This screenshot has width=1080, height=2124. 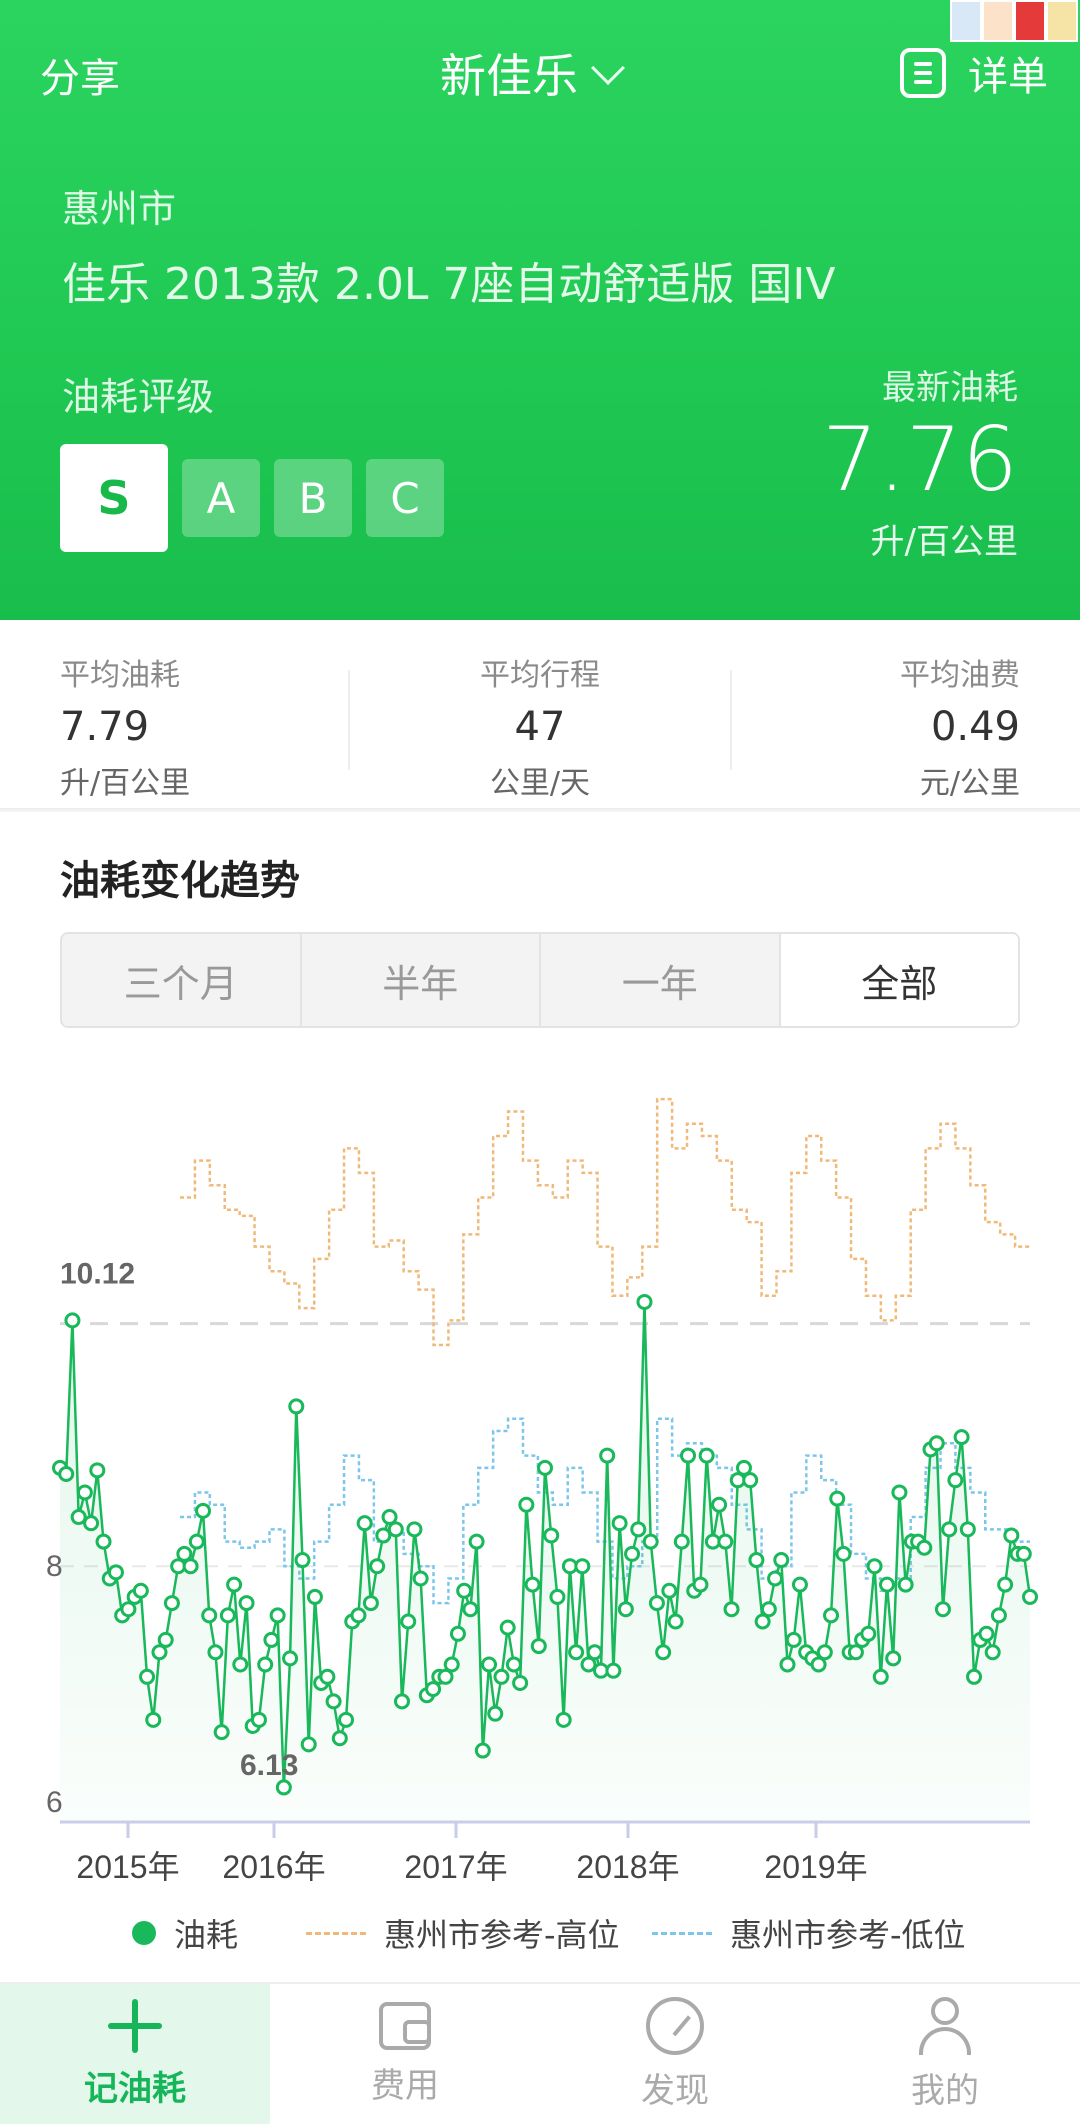 I want to click on nav-record: 记油耗, so click(x=135, y=2054).